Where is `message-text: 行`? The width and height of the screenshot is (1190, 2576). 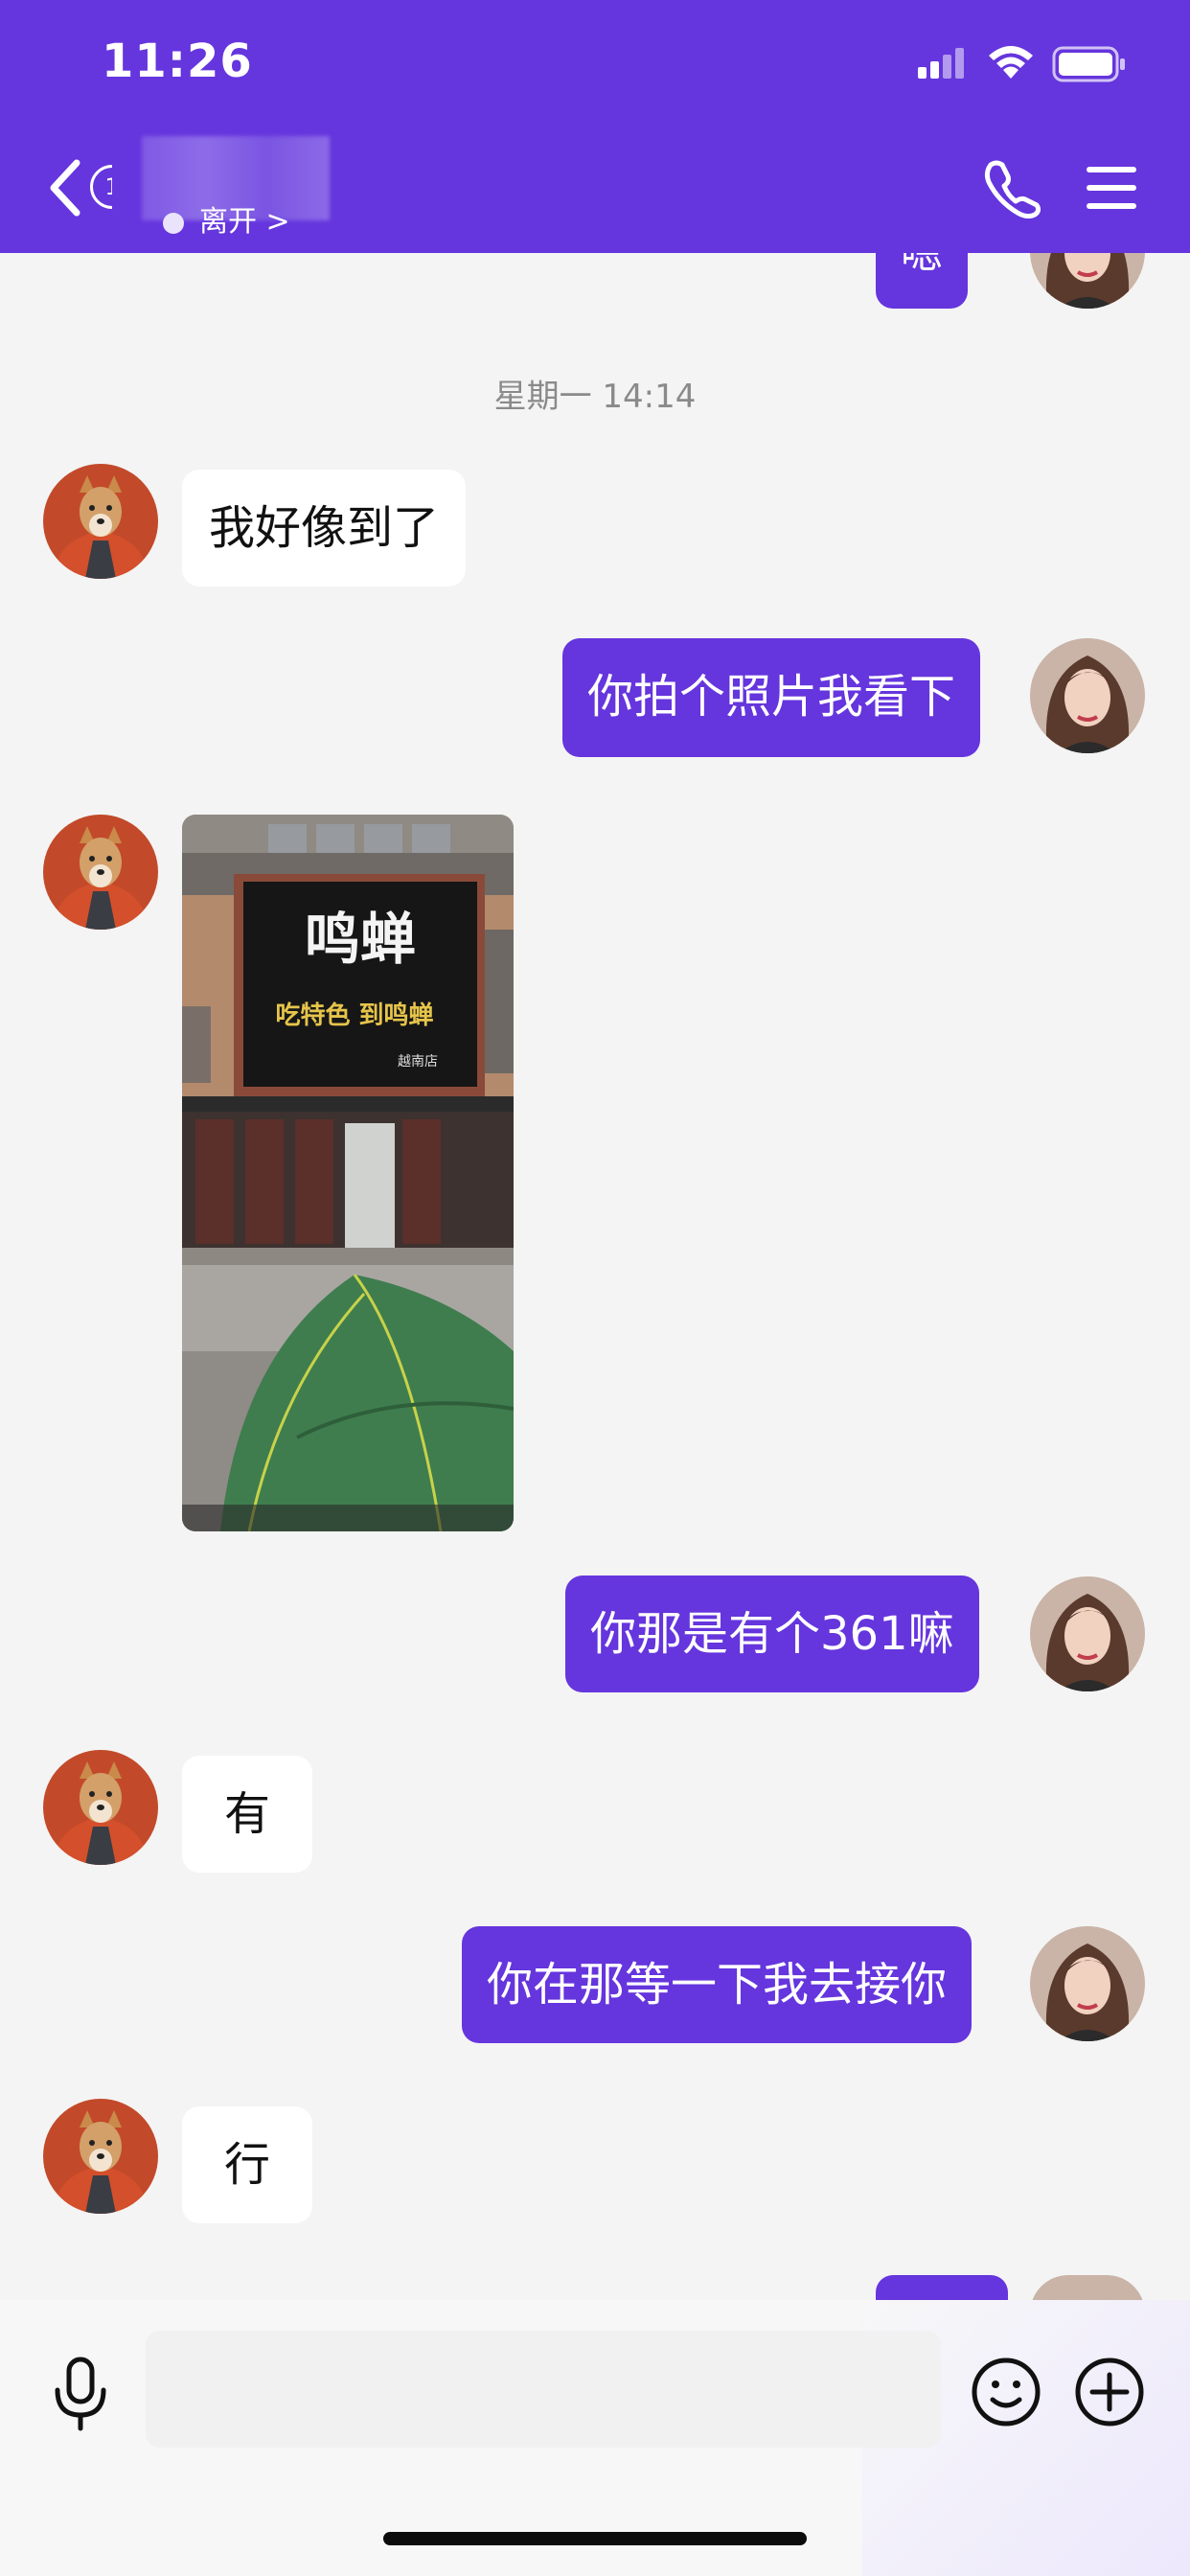
message-text: 行 is located at coordinates (247, 2165).